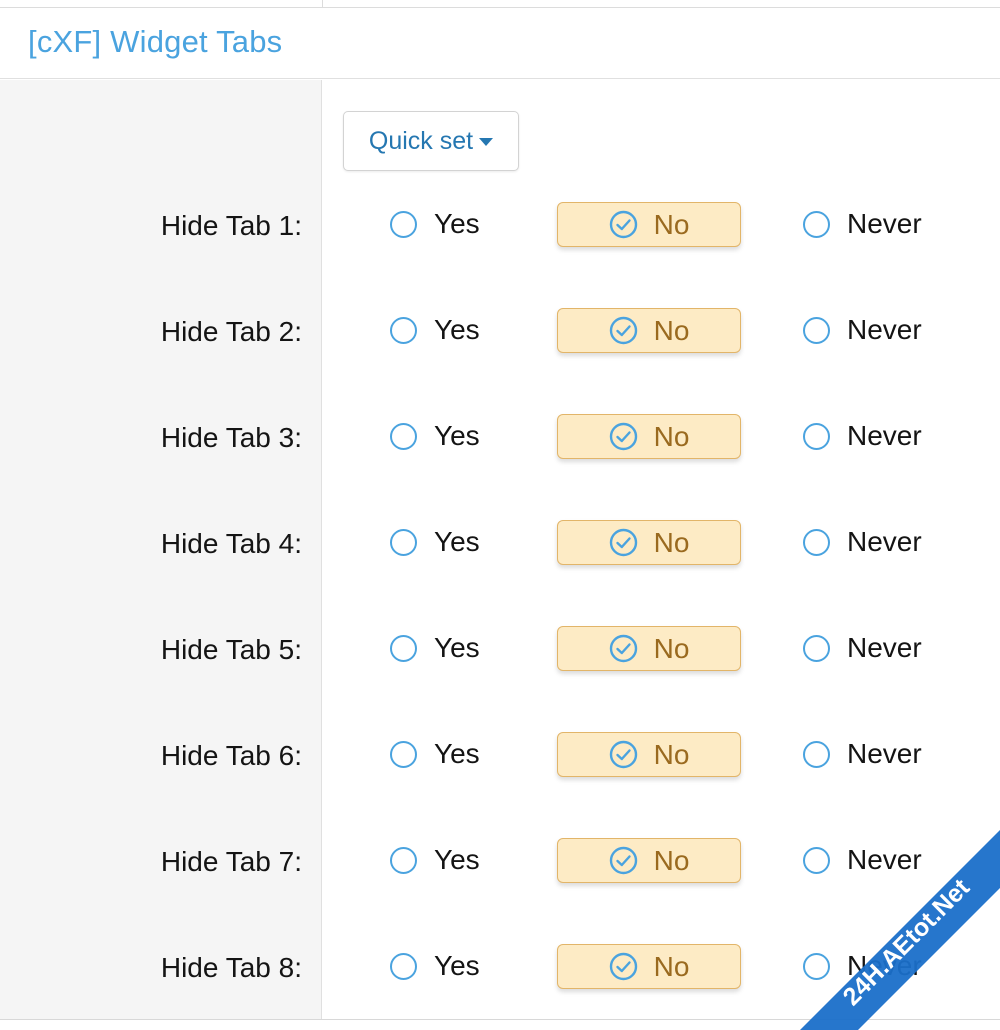 Image resolution: width=1000 pixels, height=1030 pixels. What do you see at coordinates (231, 543) in the screenshot?
I see `row-label: Hide Tab 4:` at bounding box center [231, 543].